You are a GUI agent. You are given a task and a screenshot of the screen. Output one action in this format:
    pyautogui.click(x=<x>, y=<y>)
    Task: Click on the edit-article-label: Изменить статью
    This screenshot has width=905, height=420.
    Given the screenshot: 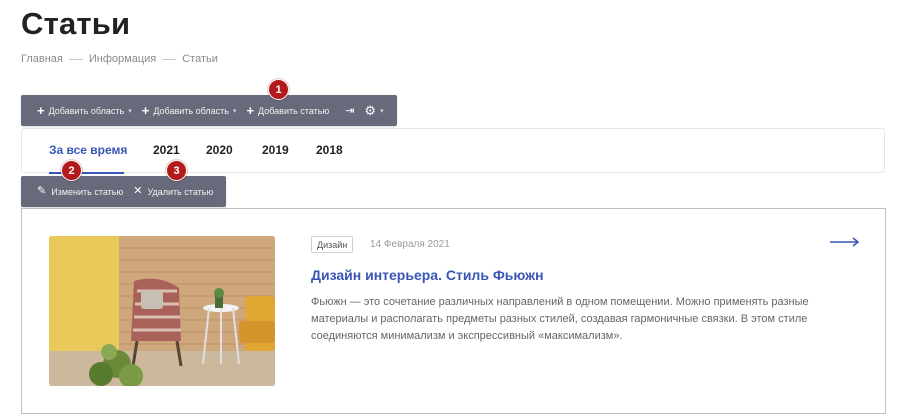 What is the action you would take?
    pyautogui.click(x=87, y=191)
    